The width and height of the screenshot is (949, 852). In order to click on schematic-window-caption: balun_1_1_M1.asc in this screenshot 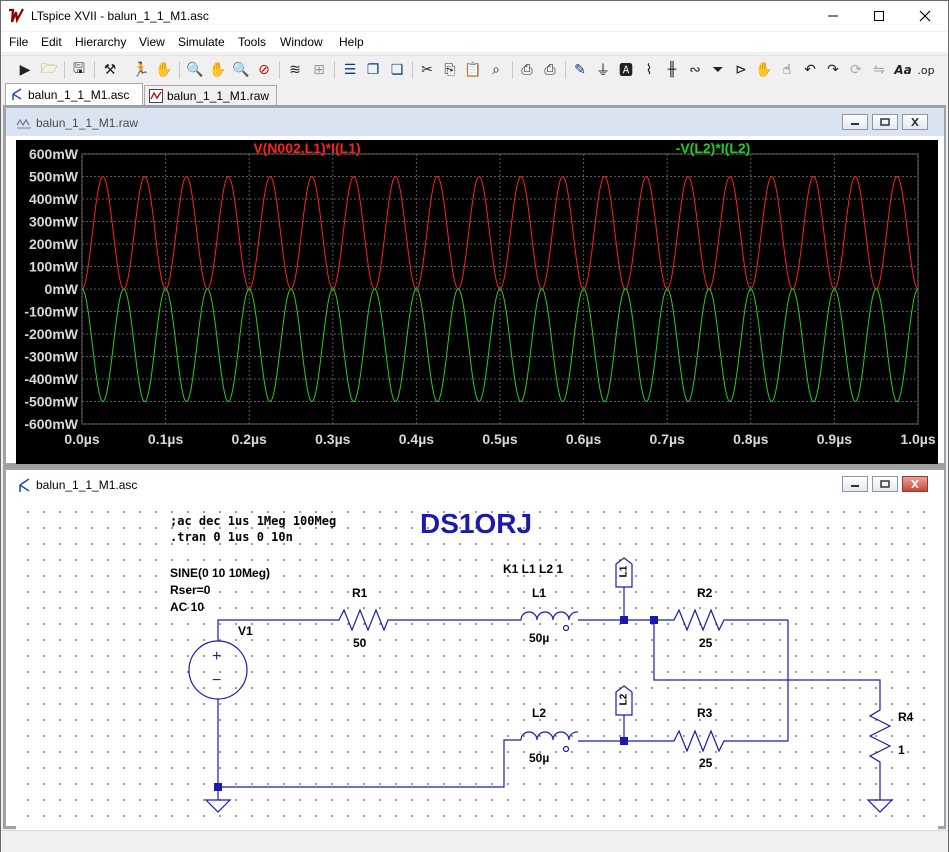, I will do `click(475, 484)`.